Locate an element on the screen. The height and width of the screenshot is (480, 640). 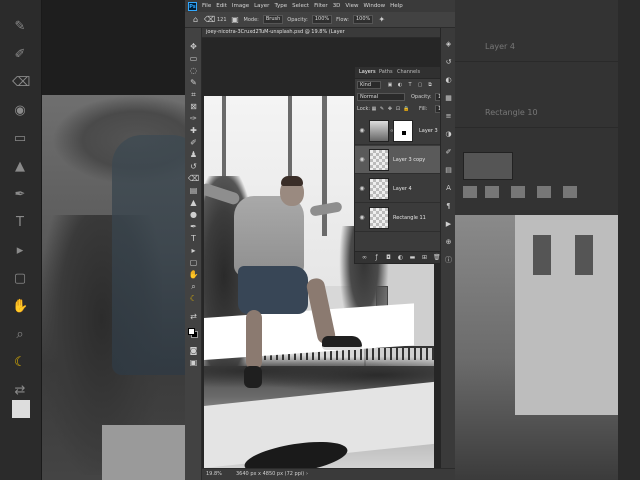
type-icon: T is located at coordinates (20, 222).